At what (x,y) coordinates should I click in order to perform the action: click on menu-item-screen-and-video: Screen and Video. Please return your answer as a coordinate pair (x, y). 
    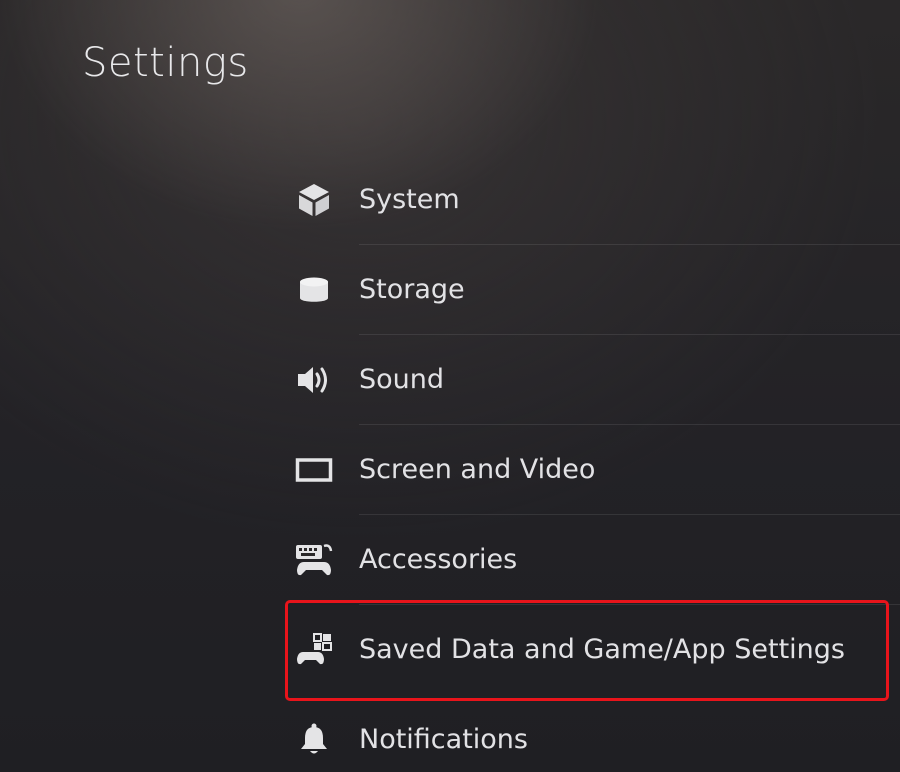
    Looking at the image, I should click on (450, 470).